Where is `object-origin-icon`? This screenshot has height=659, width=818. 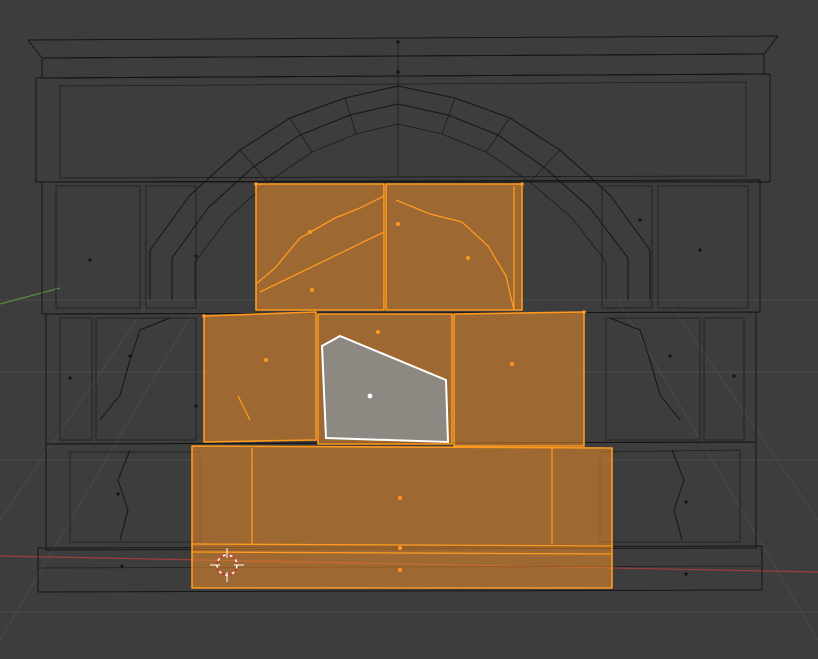 object-origin-icon is located at coordinates (370, 396).